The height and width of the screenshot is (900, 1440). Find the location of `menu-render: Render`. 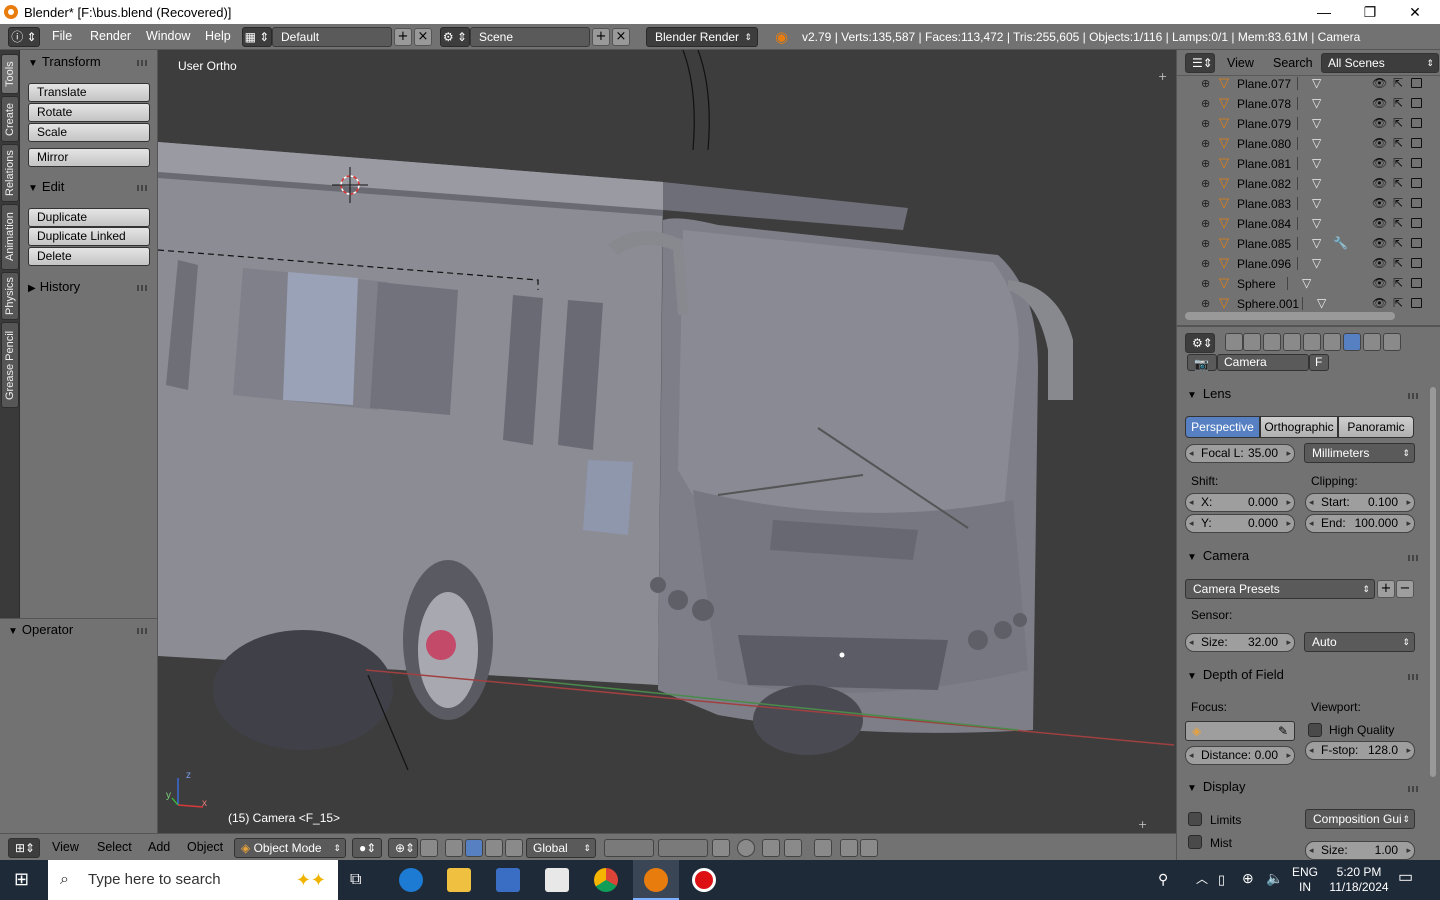

menu-render: Render is located at coordinates (110, 36).